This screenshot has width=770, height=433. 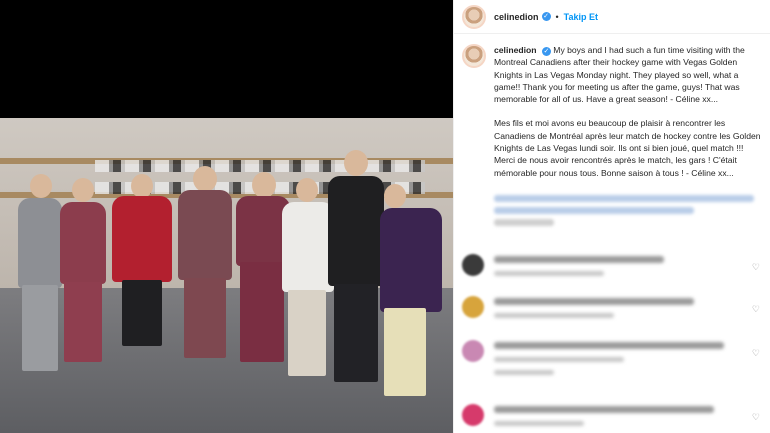 What do you see at coordinates (515, 50) in the screenshot?
I see `caption-username: celinedion` at bounding box center [515, 50].